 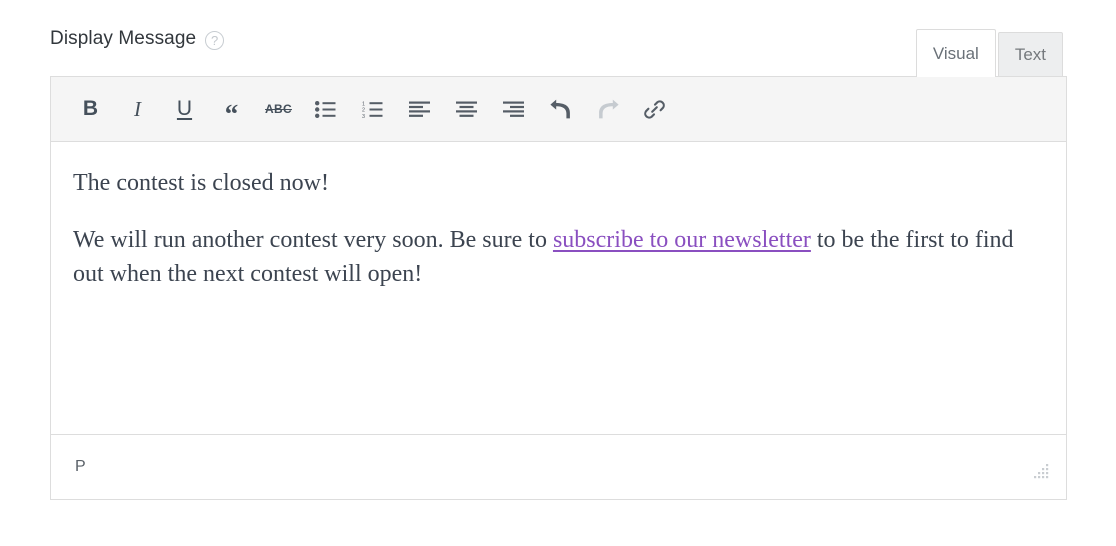 What do you see at coordinates (654, 109) in the screenshot?
I see `link-icon` at bounding box center [654, 109].